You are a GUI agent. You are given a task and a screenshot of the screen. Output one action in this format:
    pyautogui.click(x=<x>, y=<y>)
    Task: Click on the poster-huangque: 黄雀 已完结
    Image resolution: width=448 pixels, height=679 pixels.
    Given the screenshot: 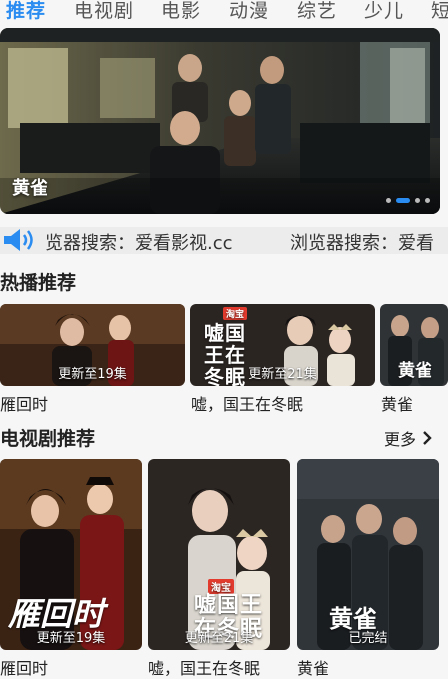 What is the action you would take?
    pyautogui.click(x=368, y=554)
    